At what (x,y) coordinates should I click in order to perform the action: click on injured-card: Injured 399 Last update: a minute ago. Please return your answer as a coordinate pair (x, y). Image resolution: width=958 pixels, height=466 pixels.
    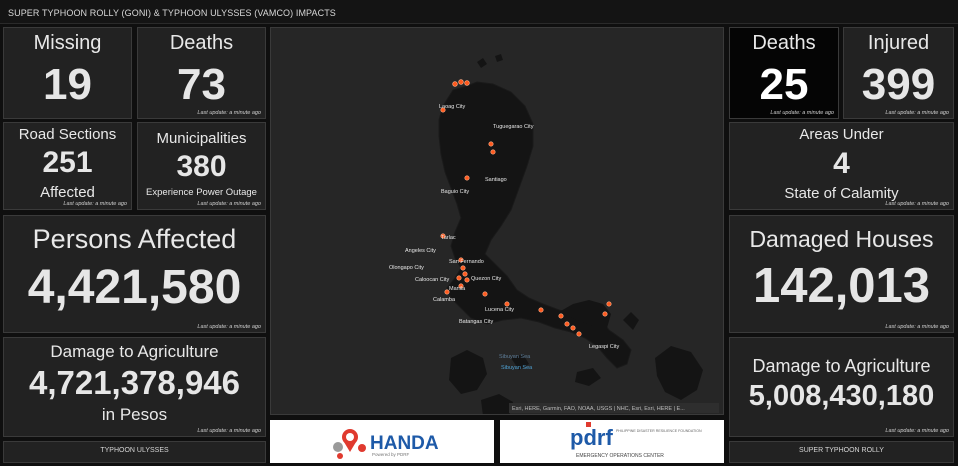
    Looking at the image, I should click on (898, 73).